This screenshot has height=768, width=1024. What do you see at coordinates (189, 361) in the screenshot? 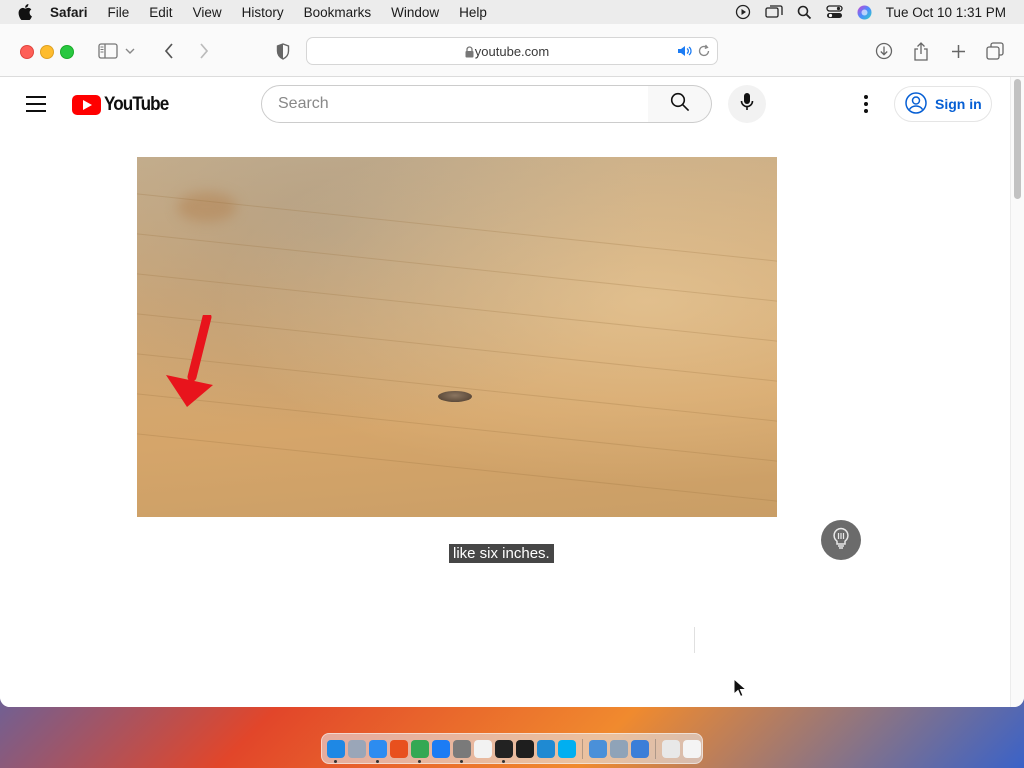
I see `red-arrow-icon` at bounding box center [189, 361].